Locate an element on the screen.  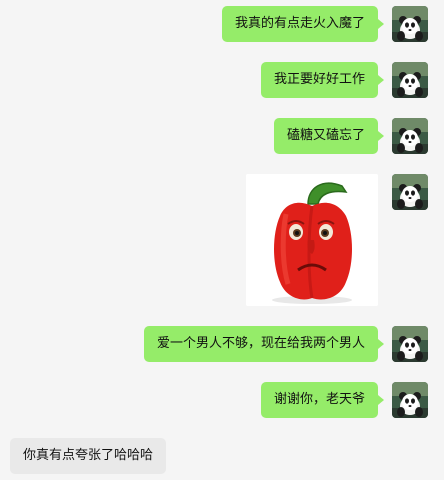
pepper-sticker-image is located at coordinates (312, 240).